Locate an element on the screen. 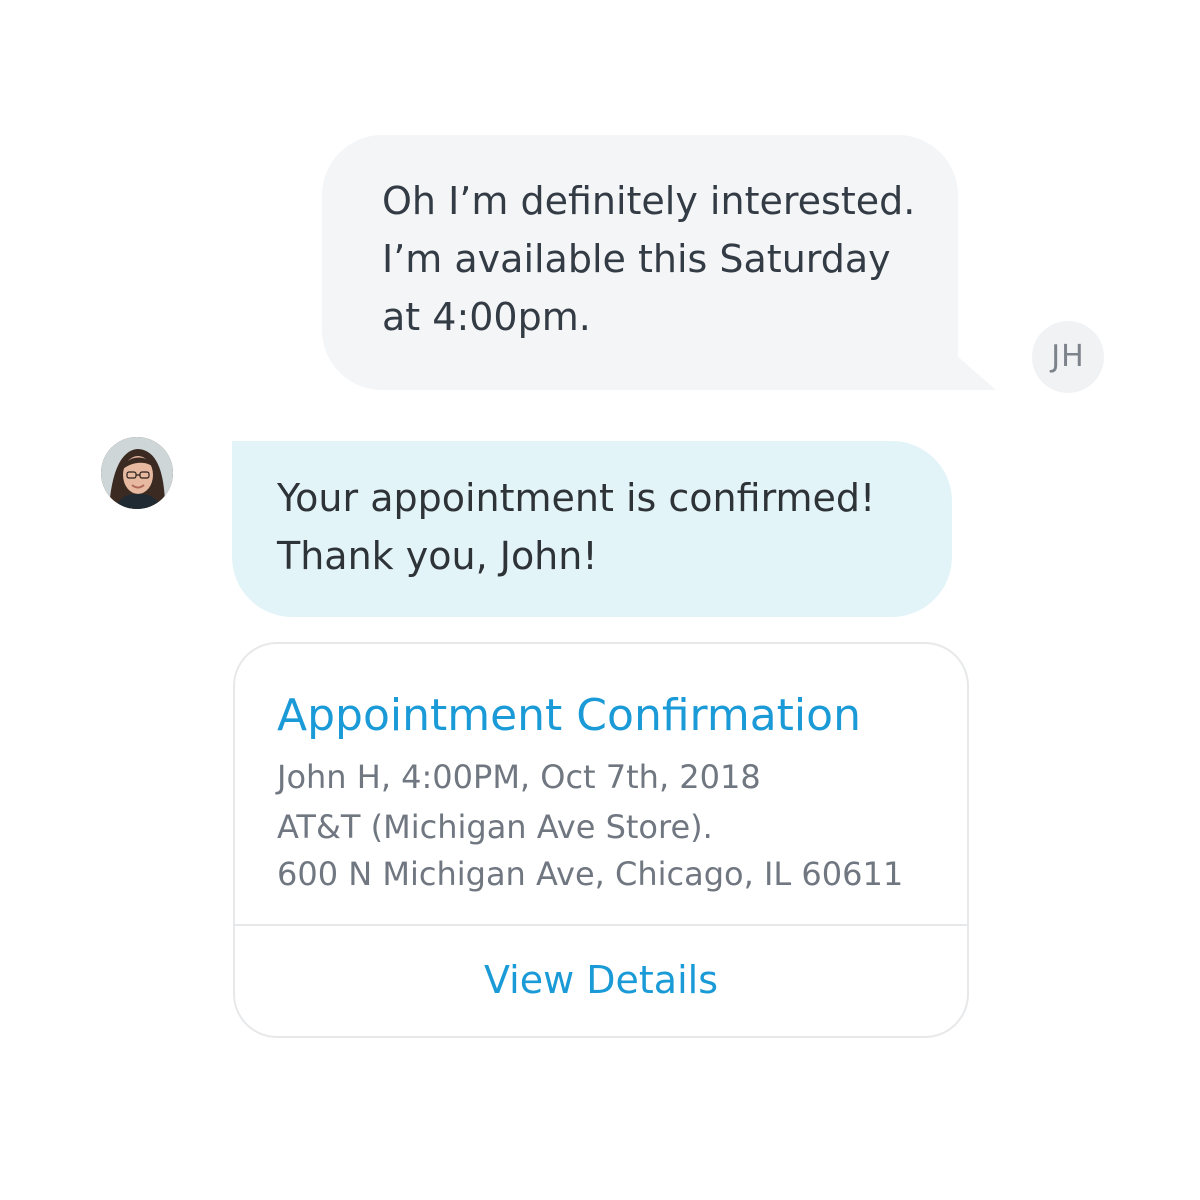  view-details-button: View Details is located at coordinates (601, 980).